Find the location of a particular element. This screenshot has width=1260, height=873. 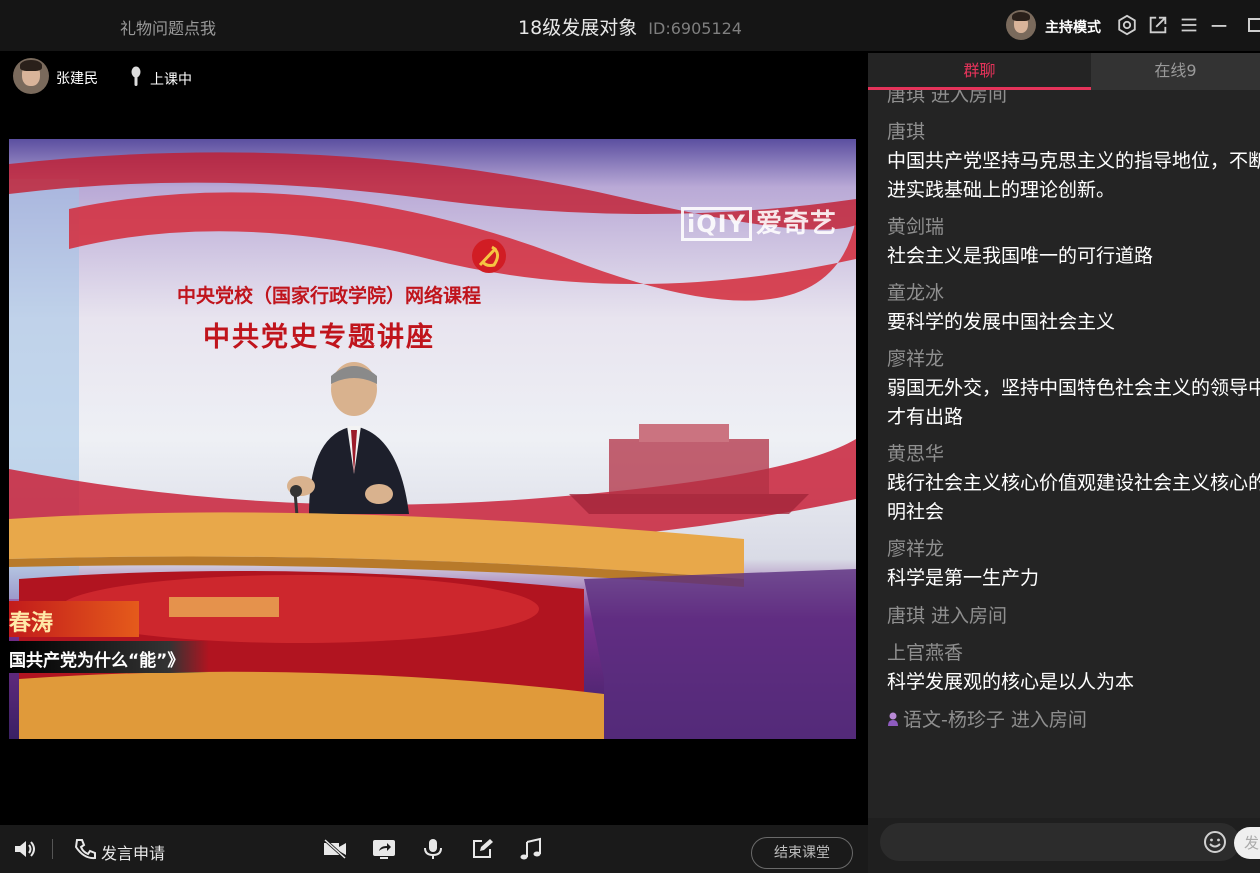

course-banner-subtitle: 中共党史专题讲座 is located at coordinates (319, 337).